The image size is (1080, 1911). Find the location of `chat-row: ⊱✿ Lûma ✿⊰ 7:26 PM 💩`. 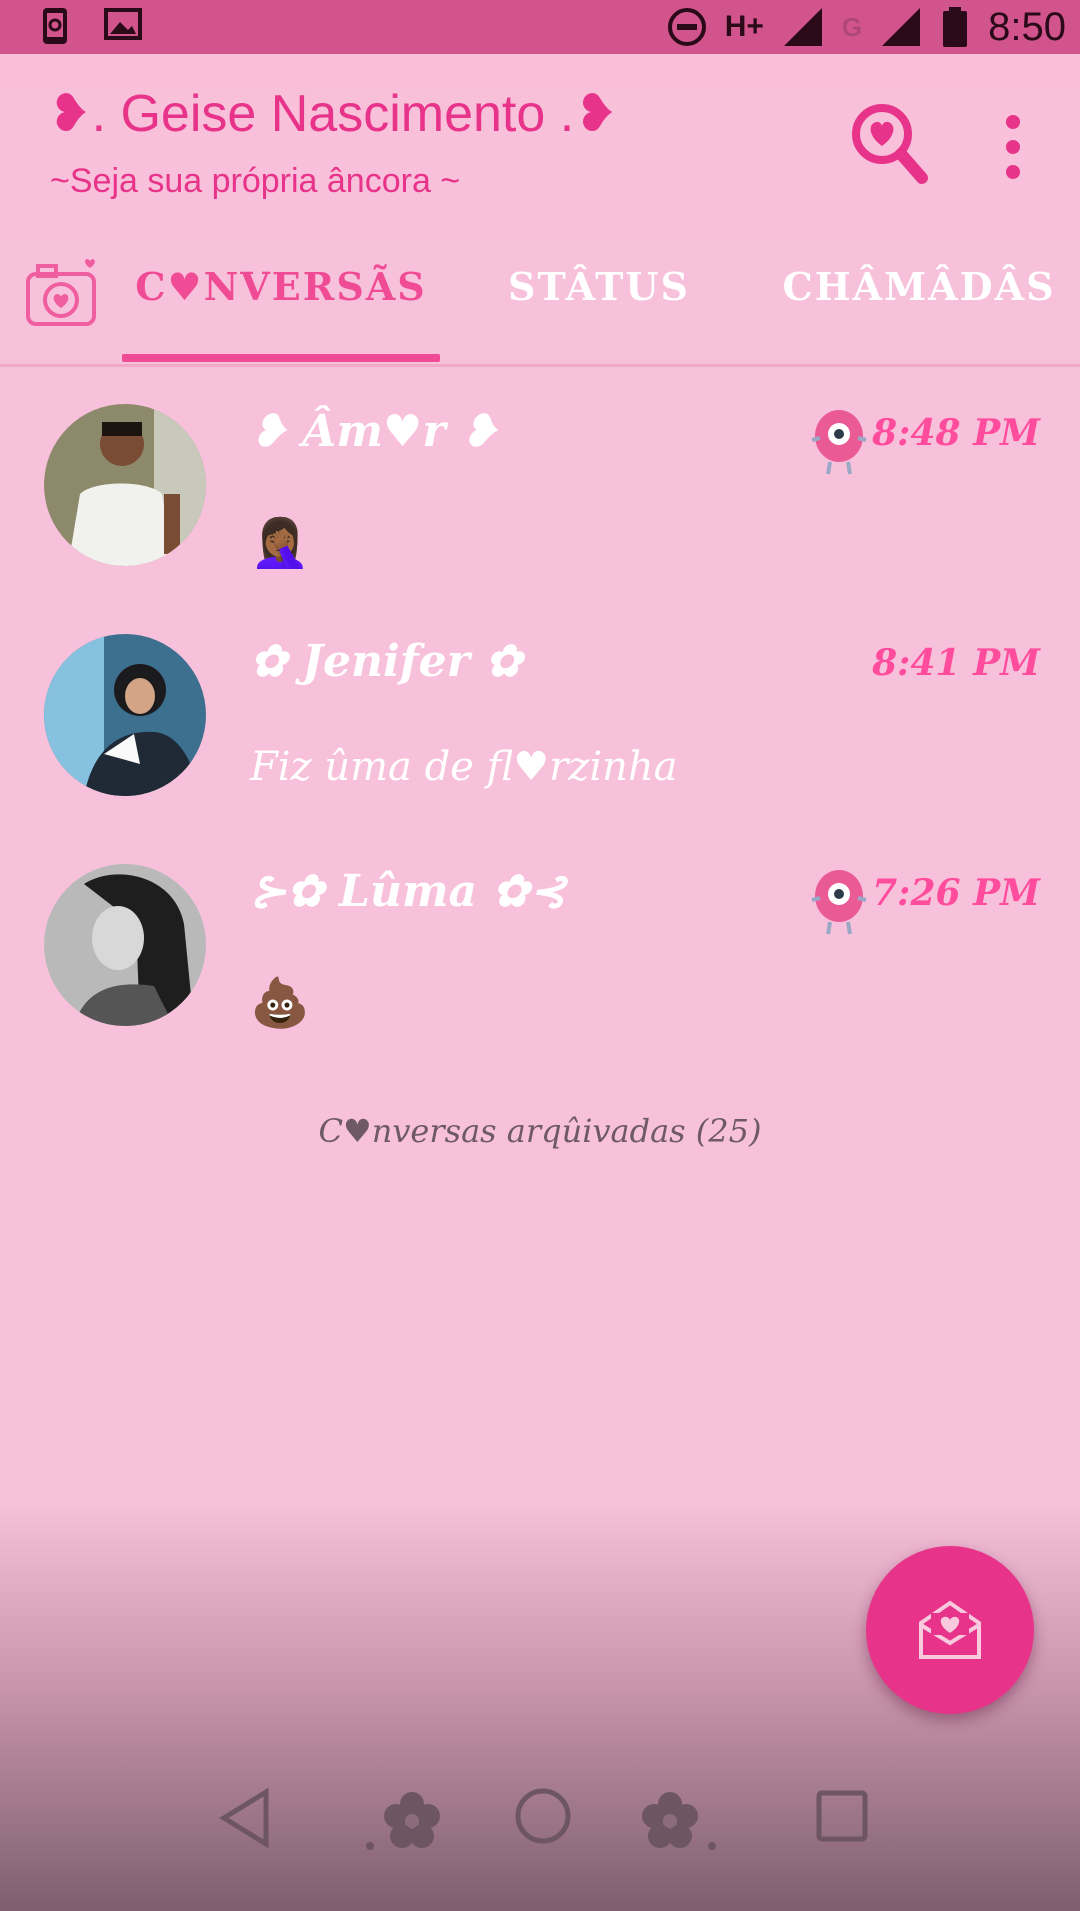

chat-row: ⊱✿ Lûma ✿⊰ 7:26 PM 💩 is located at coordinates (540, 976).